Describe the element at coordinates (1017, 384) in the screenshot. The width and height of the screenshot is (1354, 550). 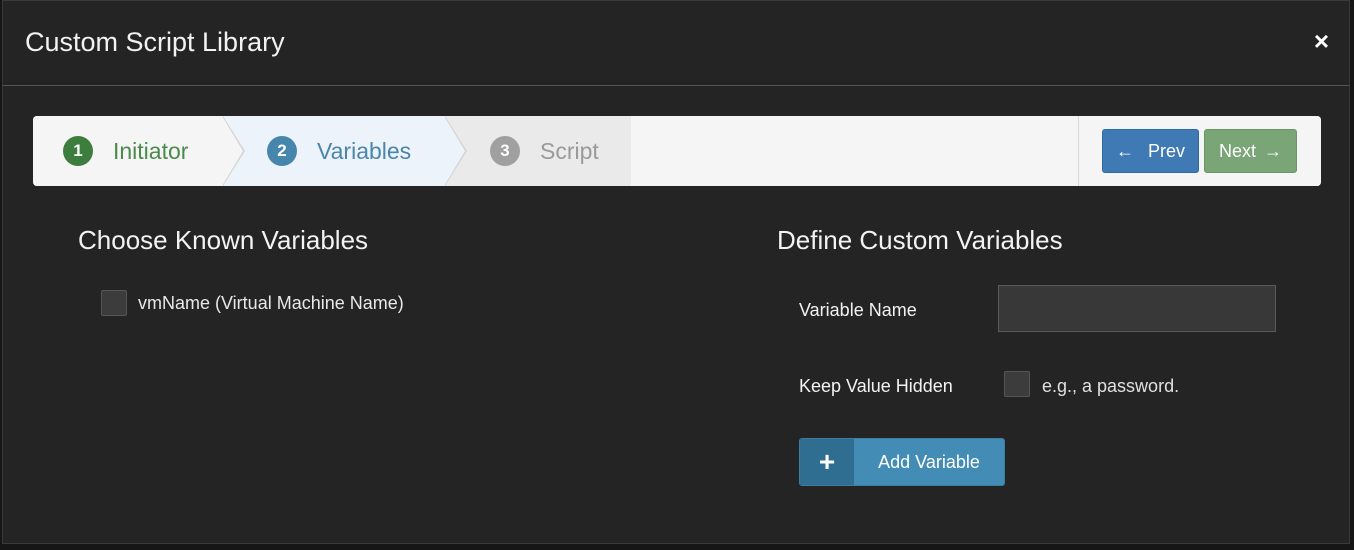
I see `keep-value-hidden-checkbox` at that location.